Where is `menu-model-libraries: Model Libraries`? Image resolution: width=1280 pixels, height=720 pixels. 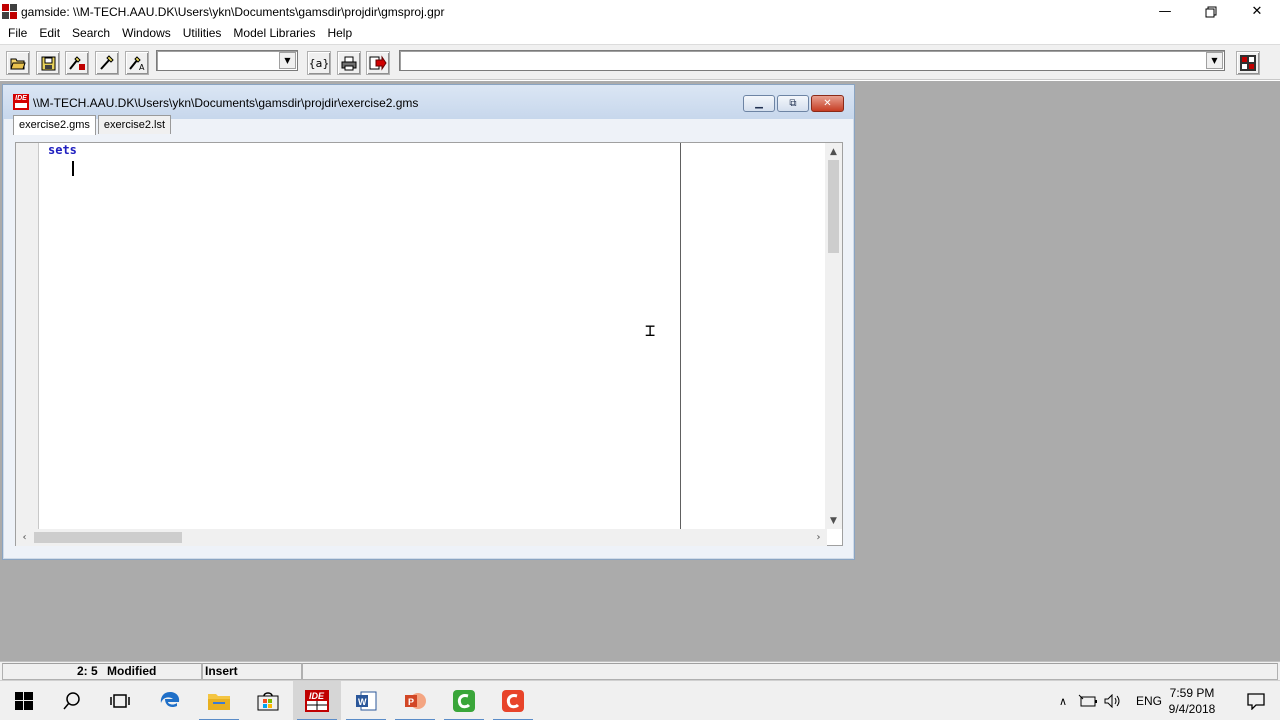 menu-model-libraries: Model Libraries is located at coordinates (274, 33).